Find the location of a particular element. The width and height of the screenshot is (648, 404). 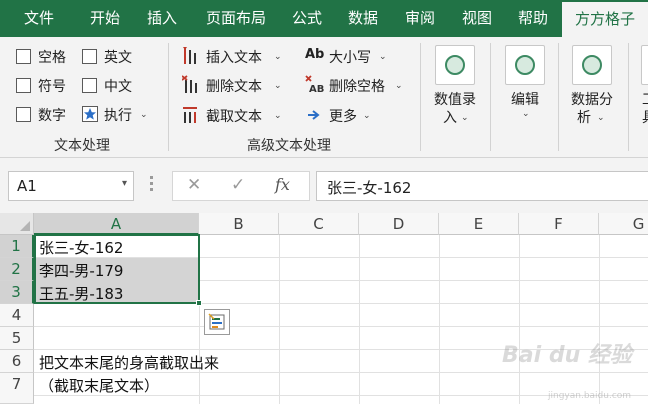

quick-analysis-icon is located at coordinates (216, 321).